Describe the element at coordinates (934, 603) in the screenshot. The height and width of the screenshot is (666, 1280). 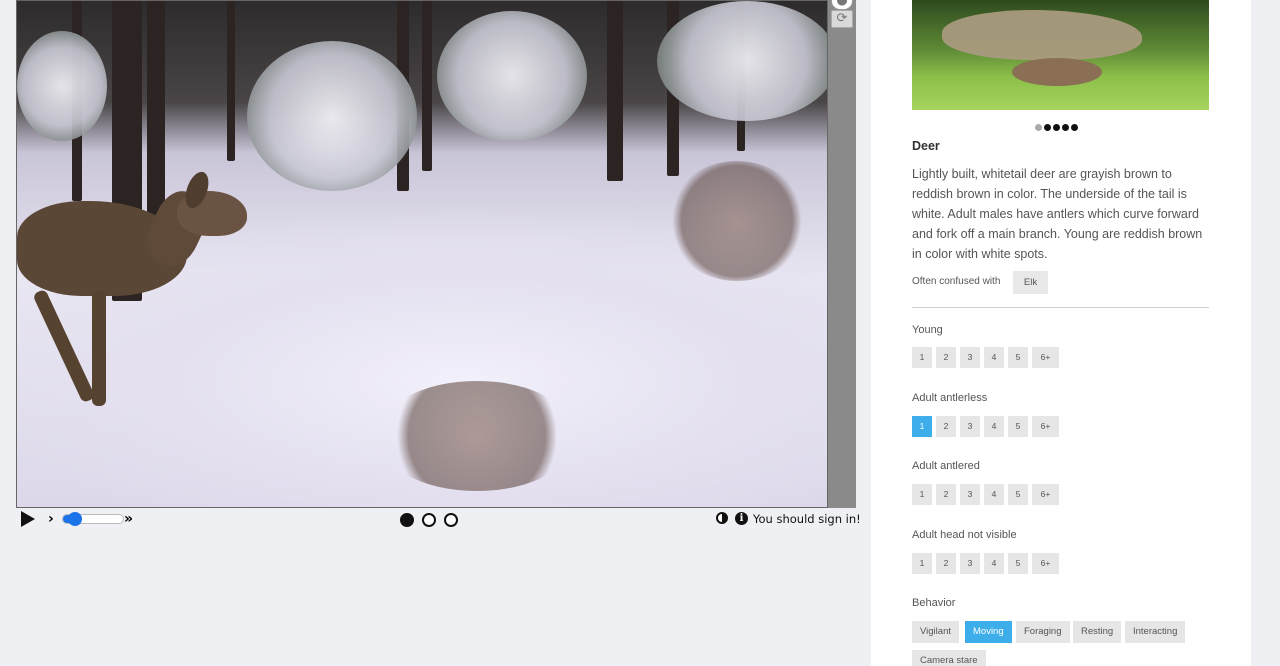
I see `behavior-label: Behavior` at that location.